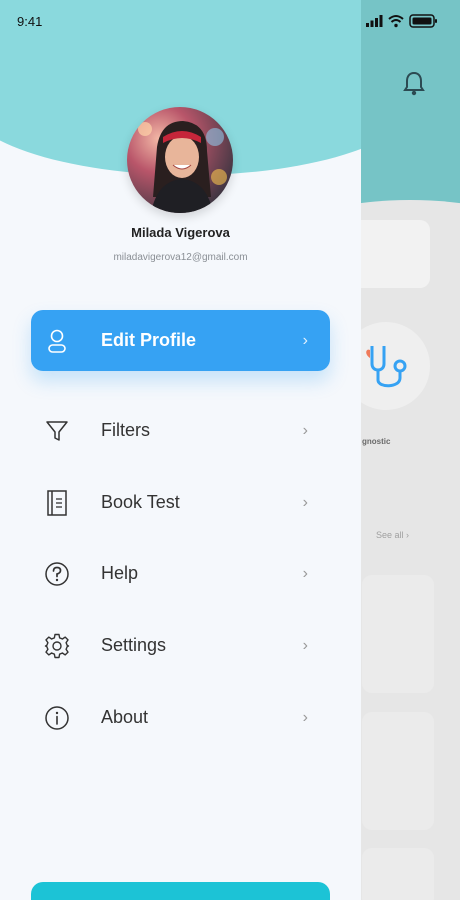  Describe the element at coordinates (125, 430) in the screenshot. I see `menu-item-label: Filters` at that location.